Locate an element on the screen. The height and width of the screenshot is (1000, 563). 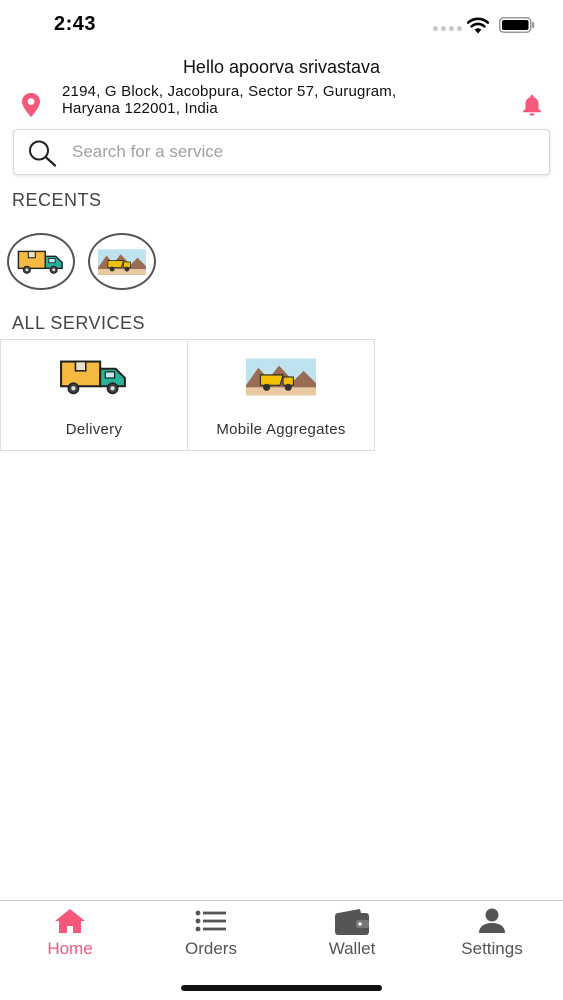
nav-label-settings: Settings is located at coordinates (492, 948).